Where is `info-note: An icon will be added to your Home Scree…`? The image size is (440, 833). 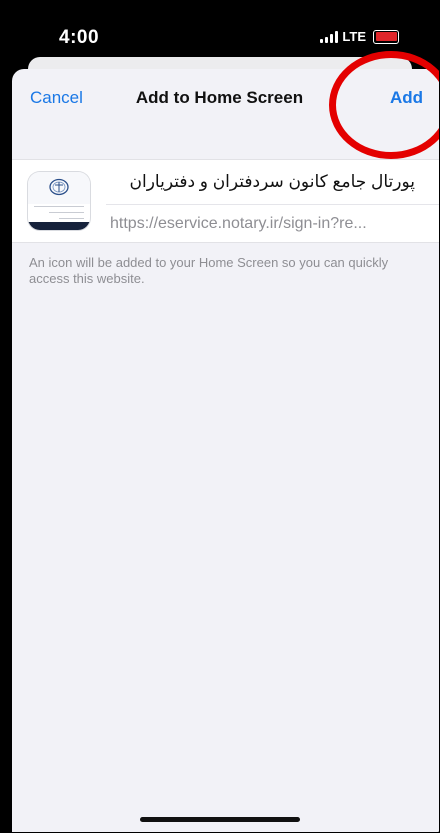 info-note: An icon will be added to your Home Scree… is located at coordinates (209, 270).